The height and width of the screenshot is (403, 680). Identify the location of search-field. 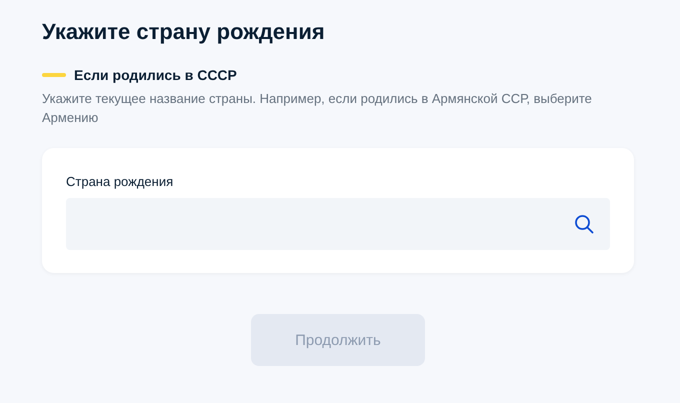
(338, 224).